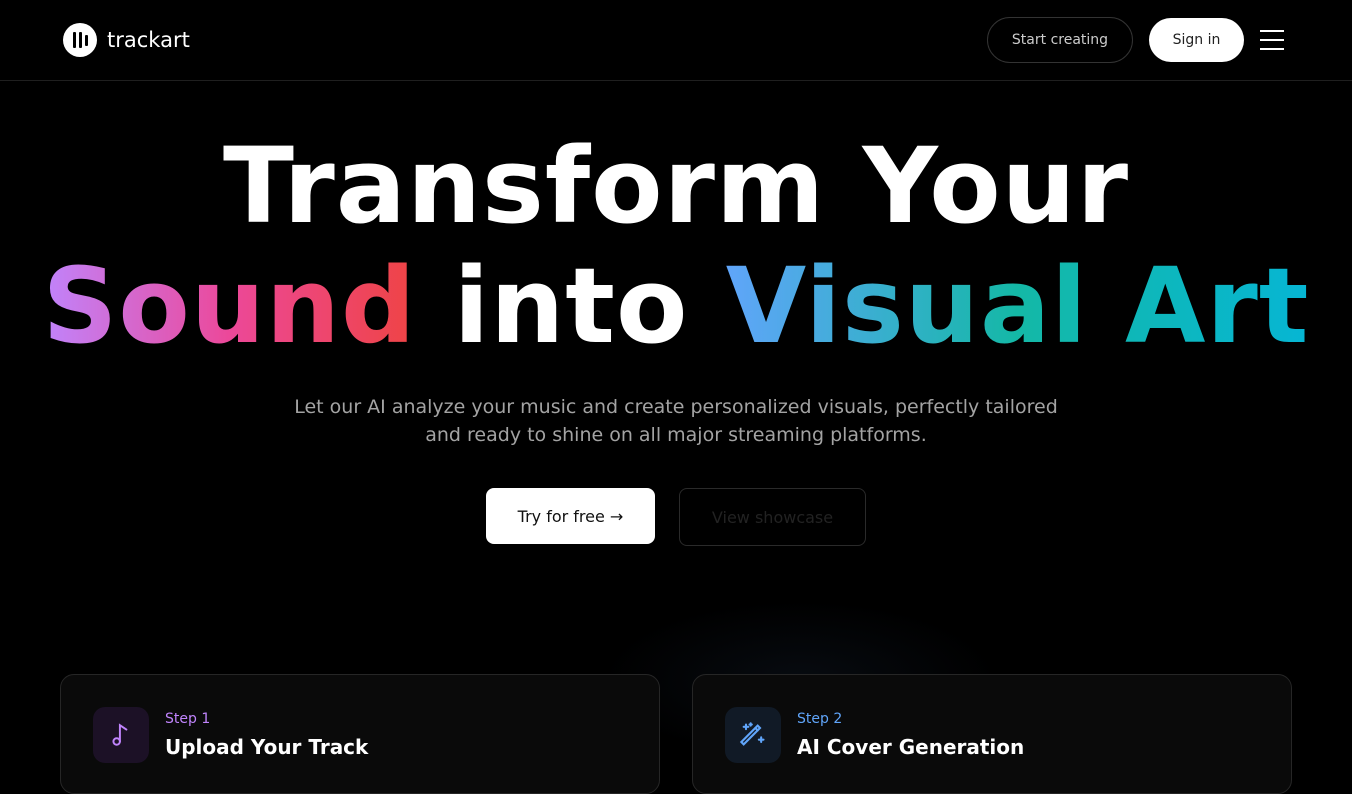 This screenshot has height=794, width=1352. I want to click on view-showcase-button: View showcase, so click(772, 517).